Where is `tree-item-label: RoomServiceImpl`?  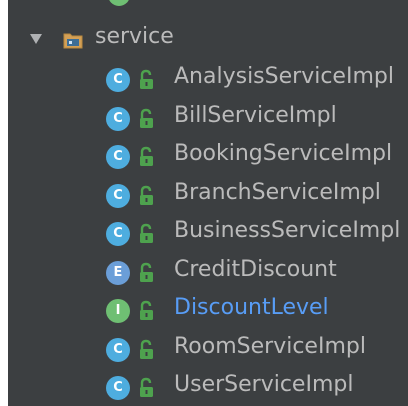
tree-item-label: RoomServiceImpl is located at coordinates (270, 346).